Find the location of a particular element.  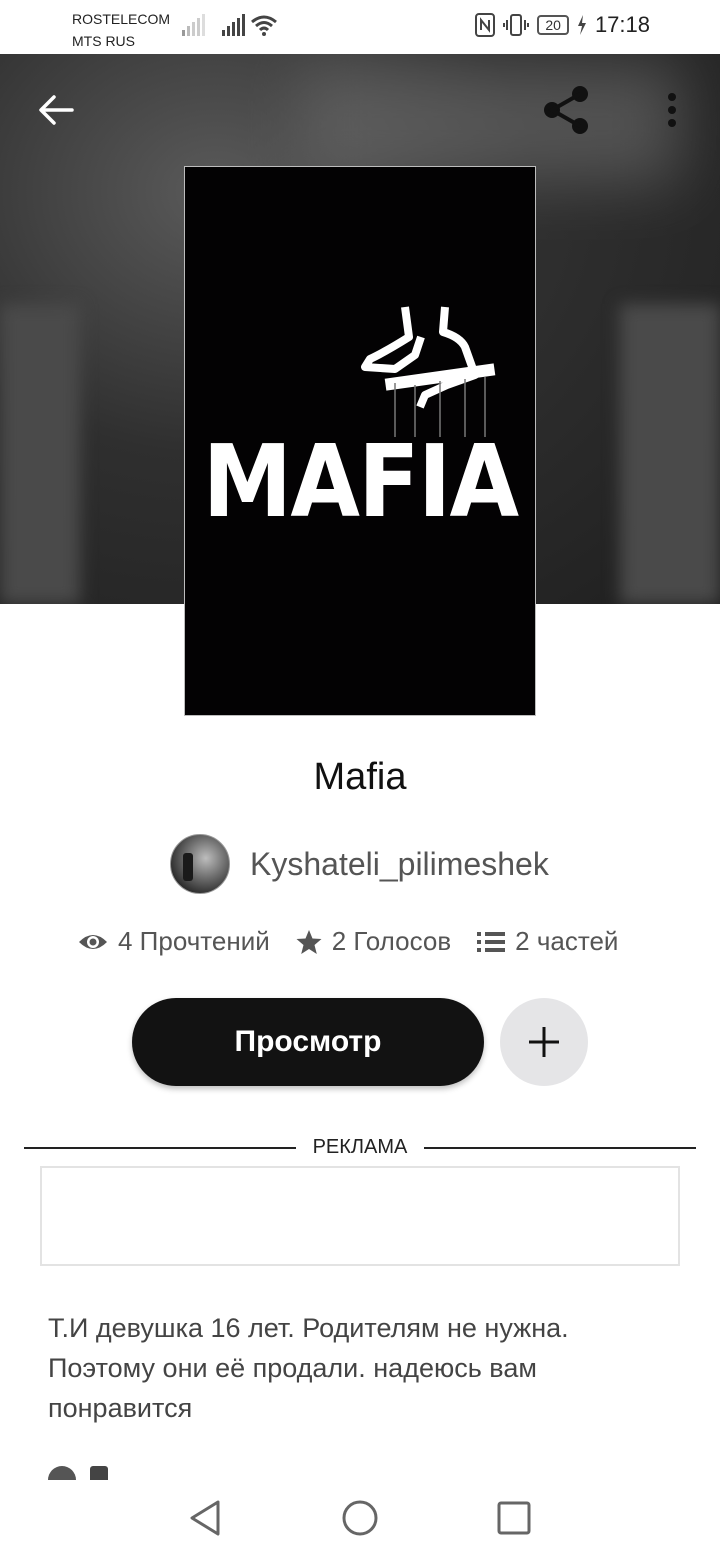

charging-icon is located at coordinates (581, 25).